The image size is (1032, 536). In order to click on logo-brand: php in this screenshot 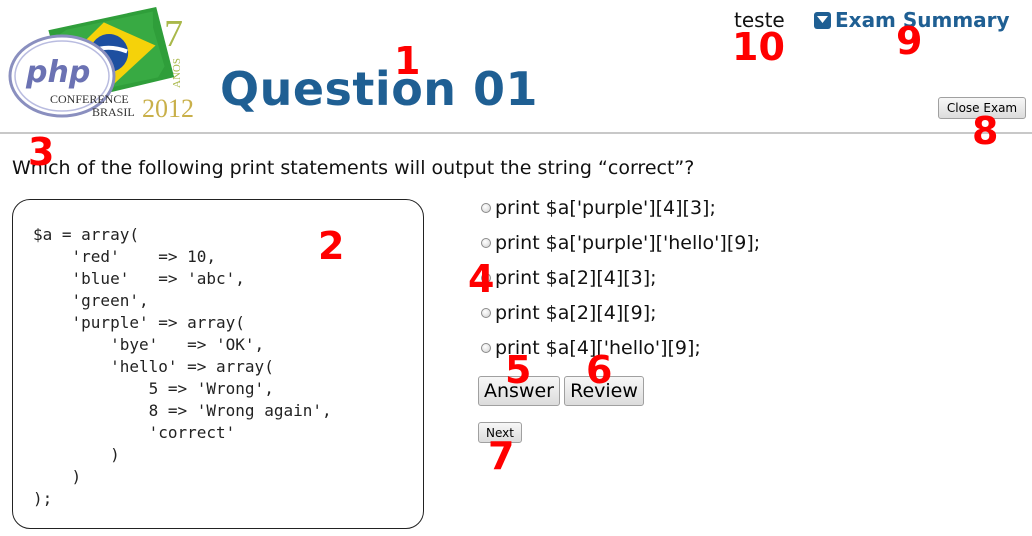, I will do `click(57, 72)`.